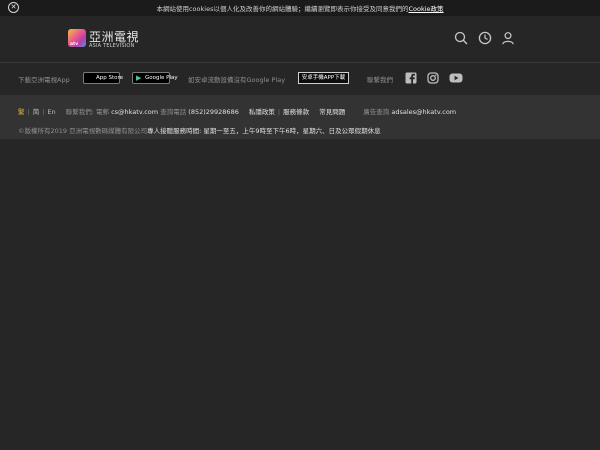 Image resolution: width=600 pixels, height=450 pixels. I want to click on search-icon, so click(461, 38).